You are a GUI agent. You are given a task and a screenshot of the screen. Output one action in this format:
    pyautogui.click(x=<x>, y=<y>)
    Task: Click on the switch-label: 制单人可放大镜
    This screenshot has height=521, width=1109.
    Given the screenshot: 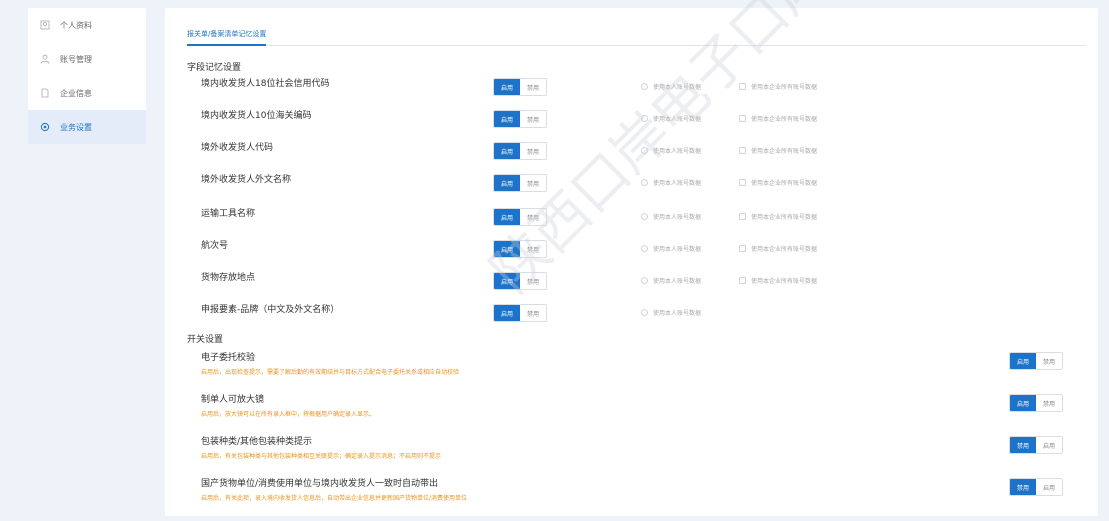 What is the action you would take?
    pyautogui.click(x=233, y=400)
    